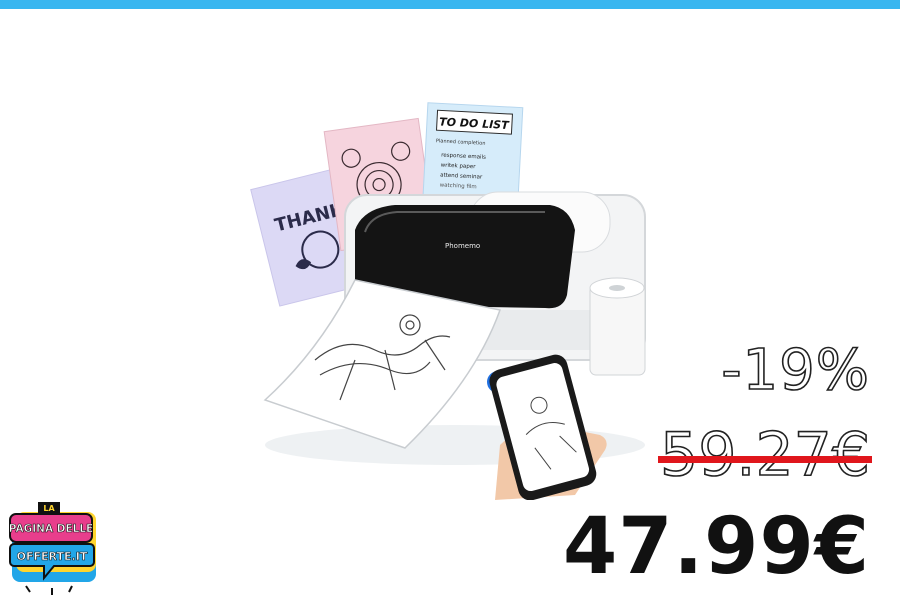  I want to click on logo-line-2: PAGINA DELLE, so click(51, 529).